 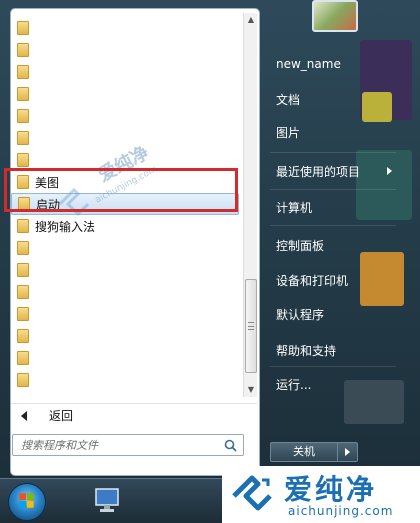 I want to click on right-item-label: 图片, so click(x=288, y=132).